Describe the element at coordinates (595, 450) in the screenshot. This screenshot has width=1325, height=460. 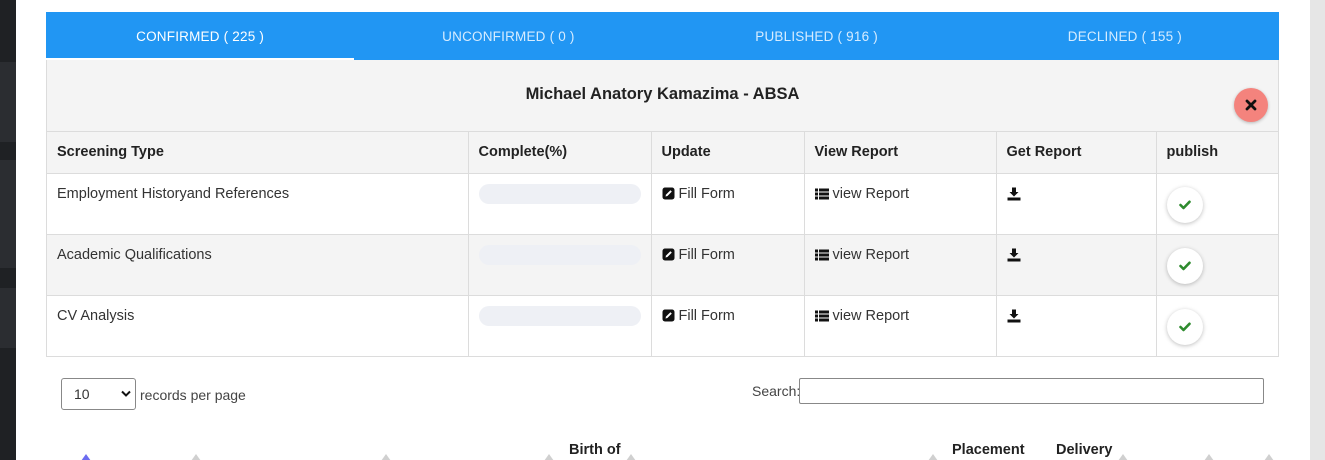
I see `column-header: Birth of` at that location.